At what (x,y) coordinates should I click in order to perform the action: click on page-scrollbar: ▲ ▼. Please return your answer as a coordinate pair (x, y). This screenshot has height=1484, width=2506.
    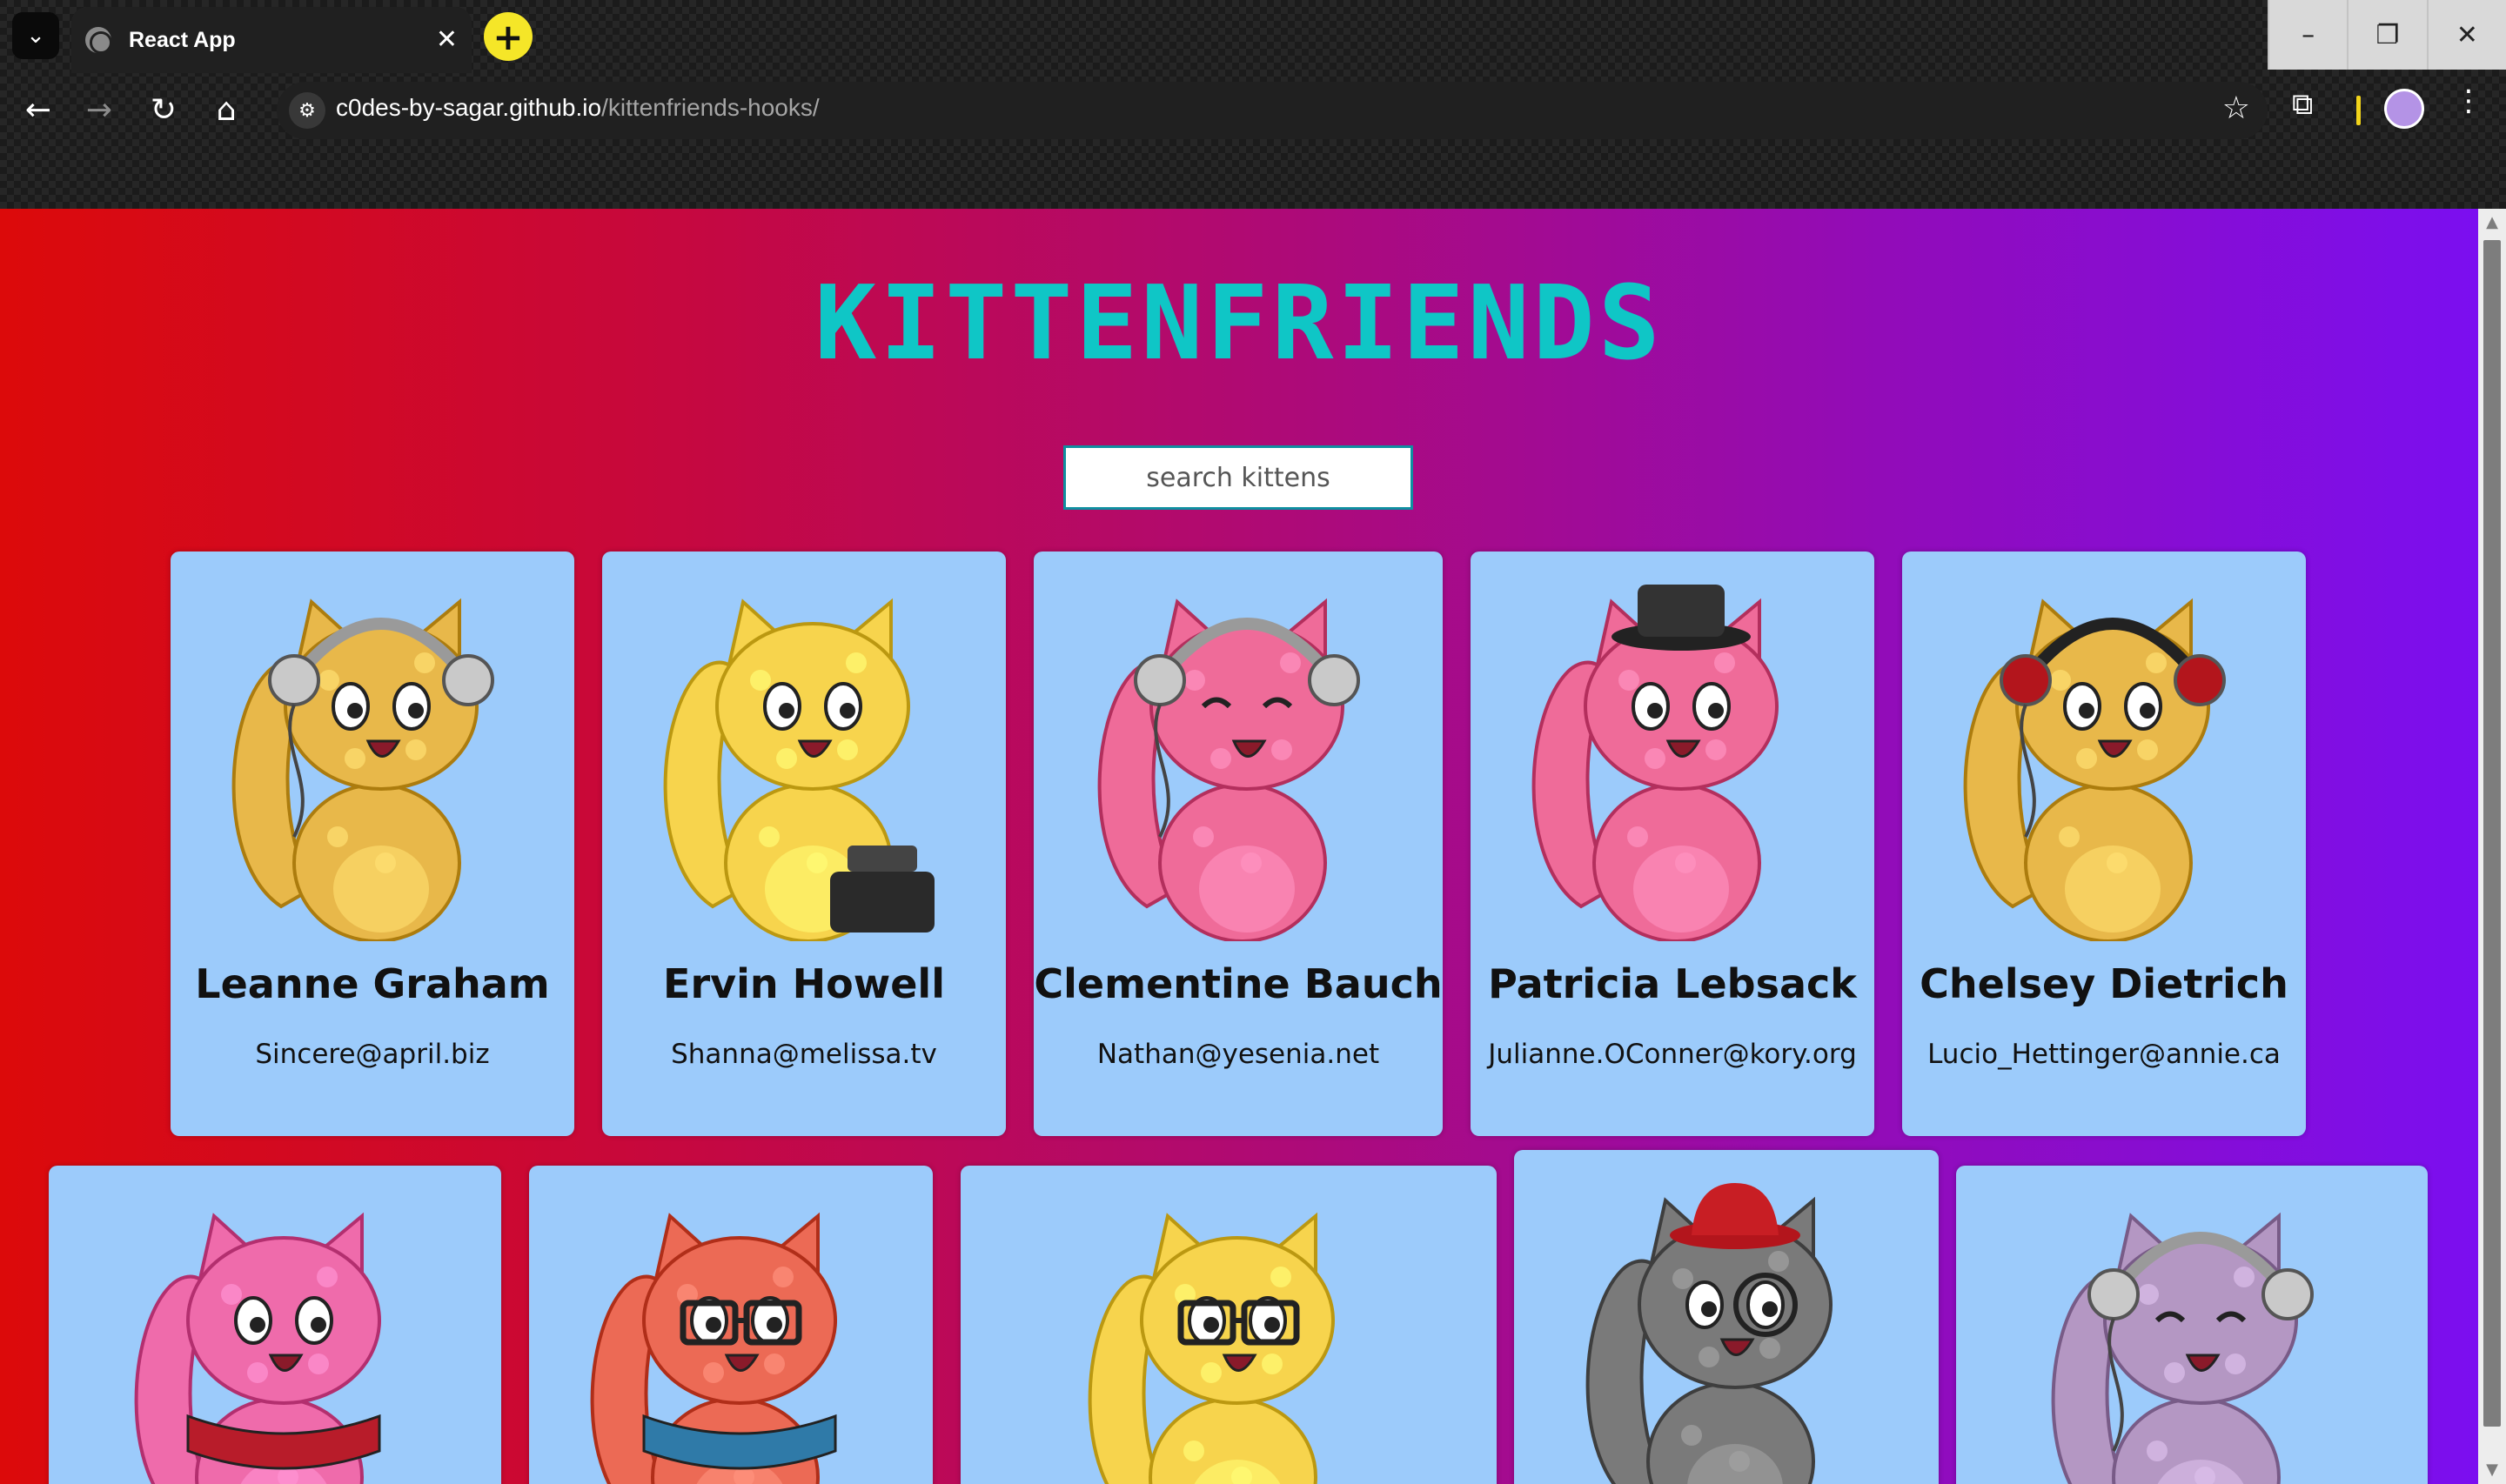
    Looking at the image, I should click on (2492, 847).